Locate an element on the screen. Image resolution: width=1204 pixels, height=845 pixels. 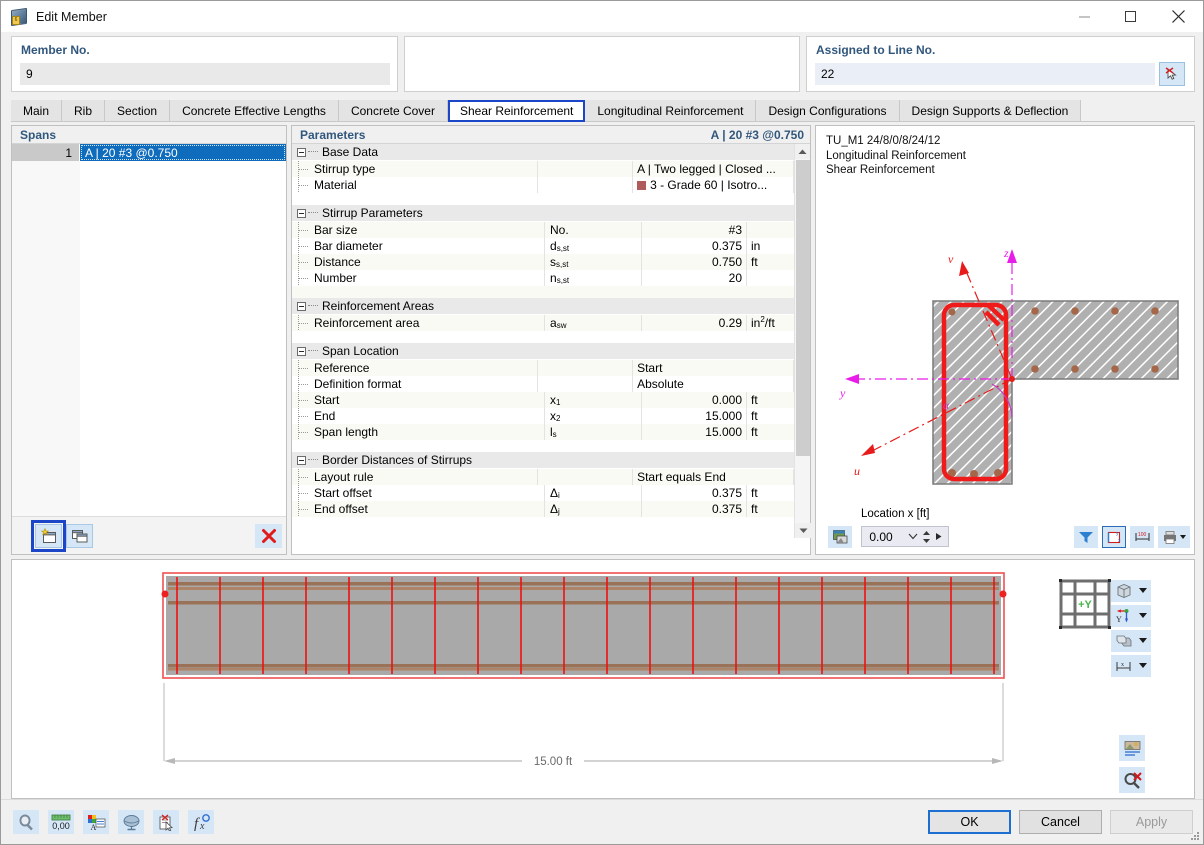
legend-icon is located at coordinates (1132, 748).